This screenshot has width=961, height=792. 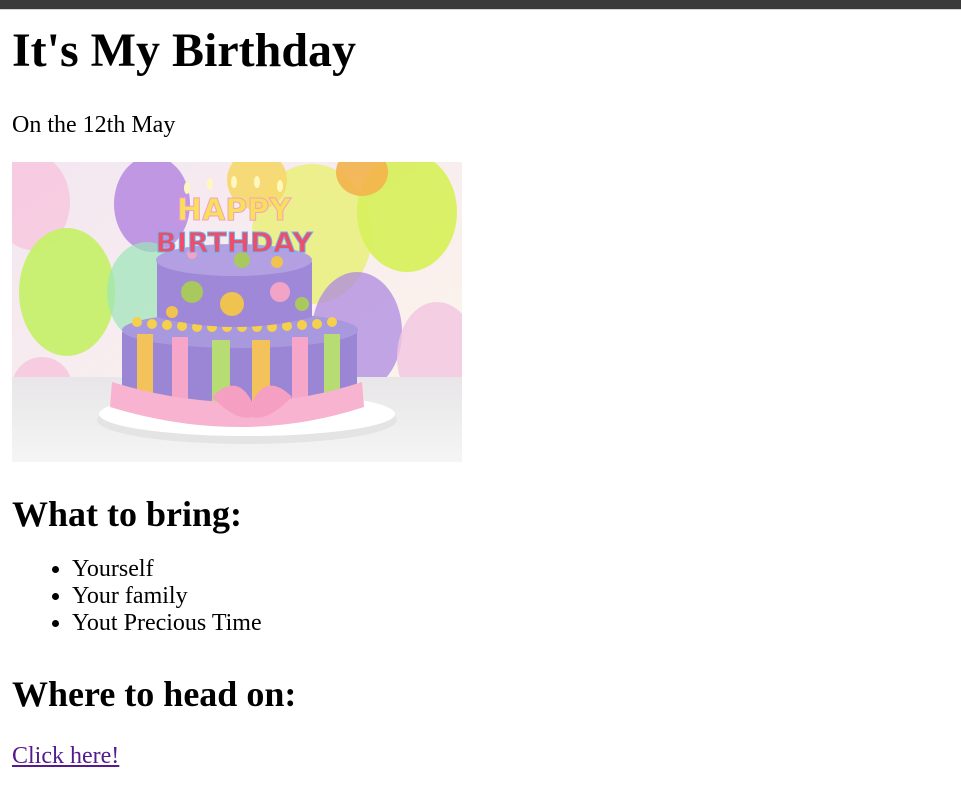 I want to click on bring-list: Yourself Your family Yout Precious Time, so click(x=480, y=596).